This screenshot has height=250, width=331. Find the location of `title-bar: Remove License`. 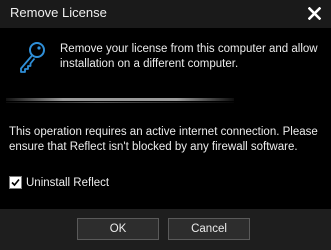

title-bar: Remove License is located at coordinates (165, 14).